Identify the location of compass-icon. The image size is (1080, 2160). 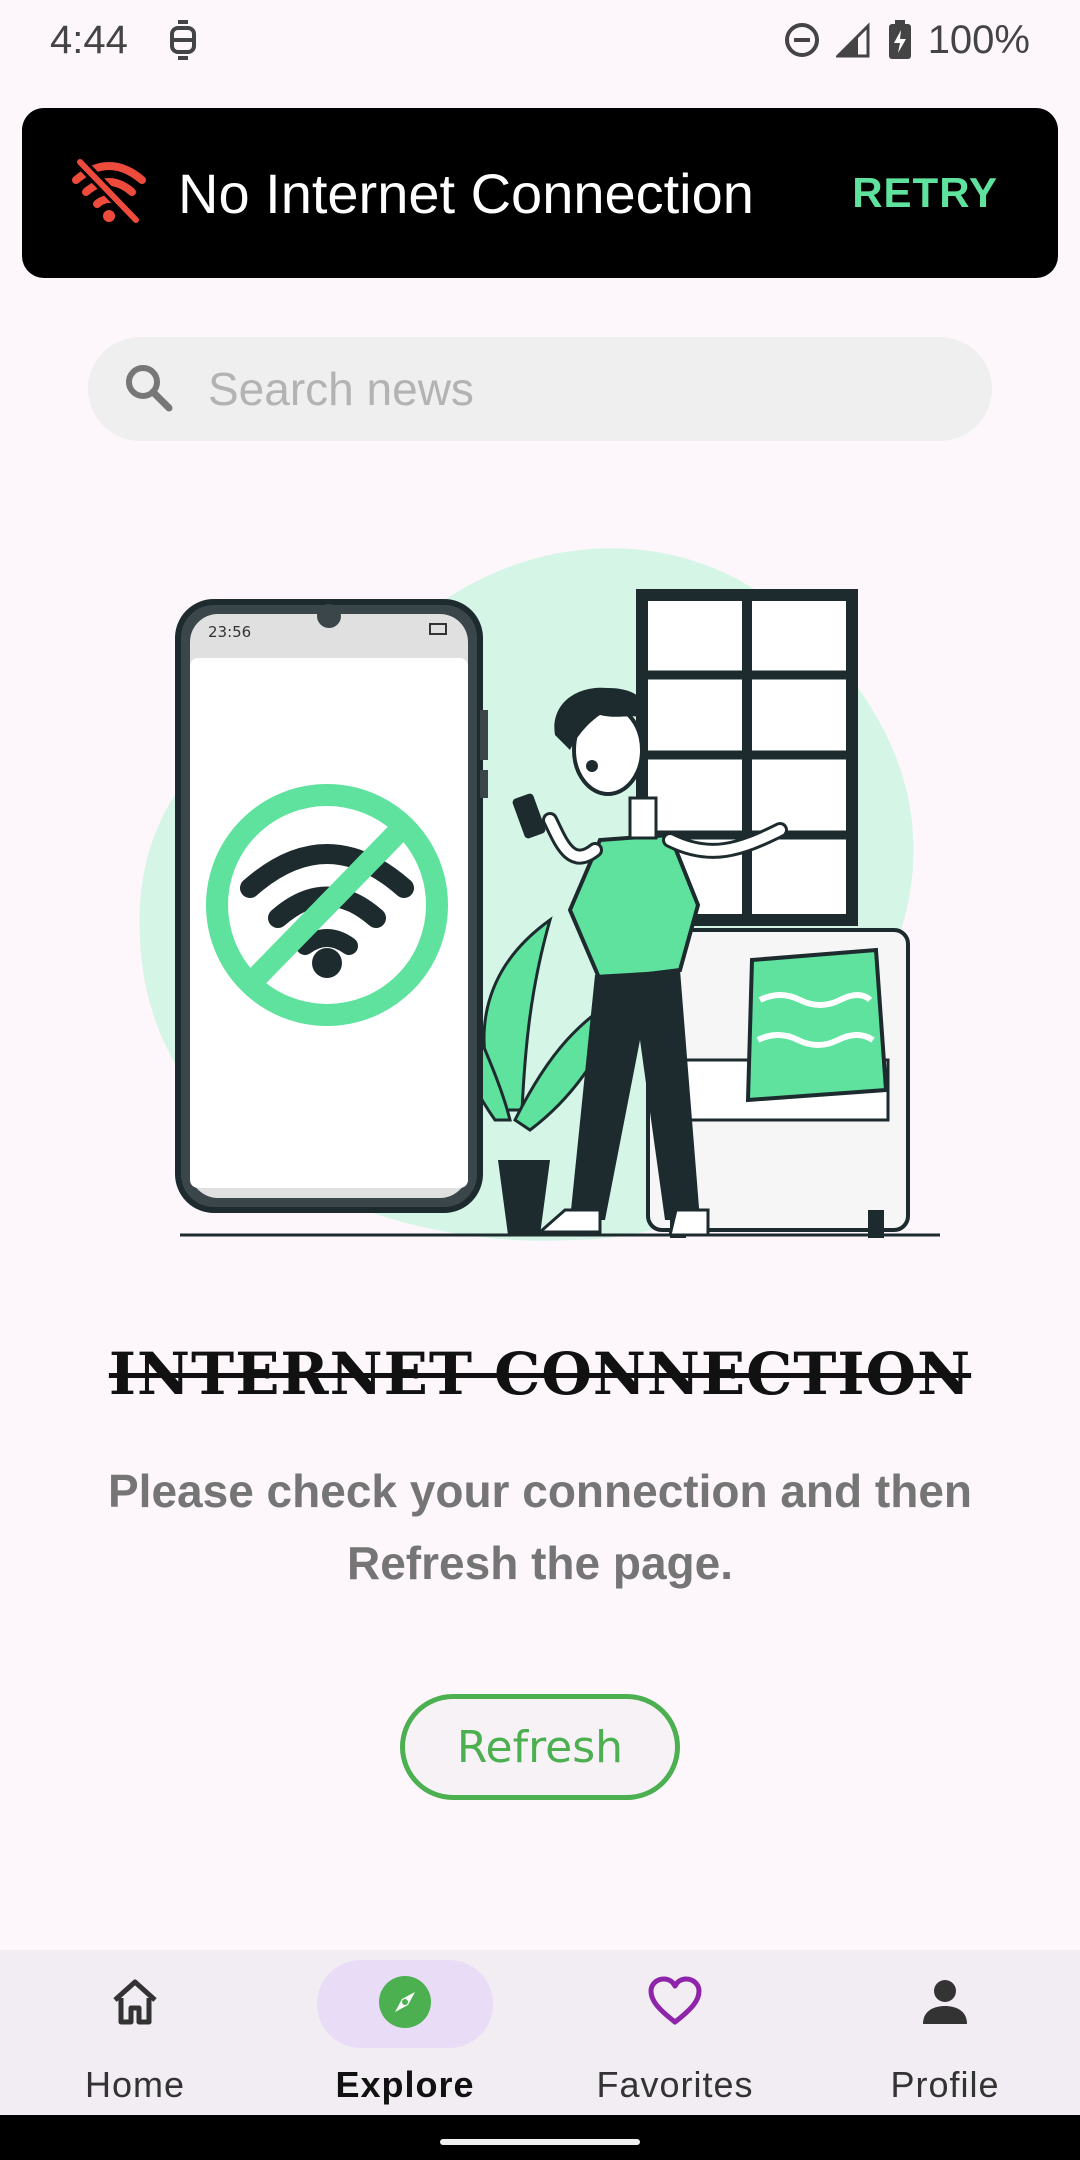
(405, 2004).